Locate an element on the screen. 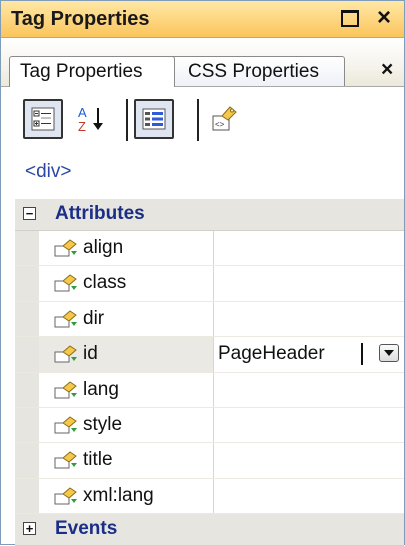 The image size is (405, 546). show-set-properties-icon is located at coordinates (154, 119).